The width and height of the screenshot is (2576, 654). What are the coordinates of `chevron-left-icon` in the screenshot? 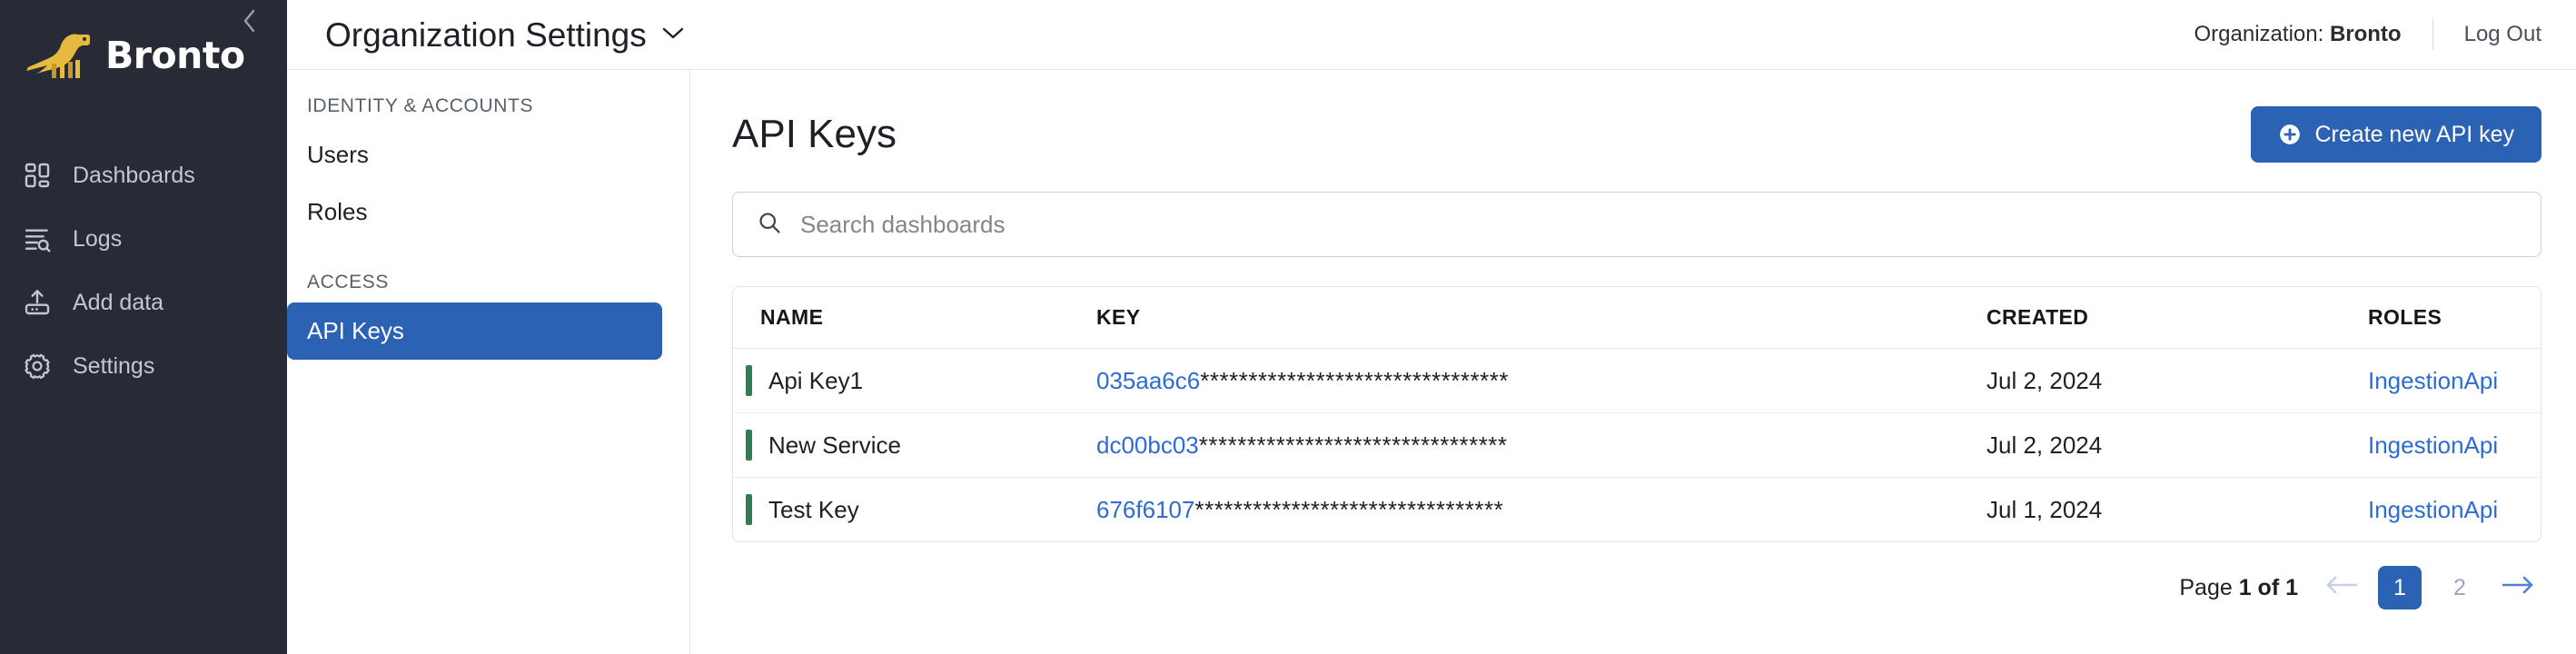 It's located at (250, 21).